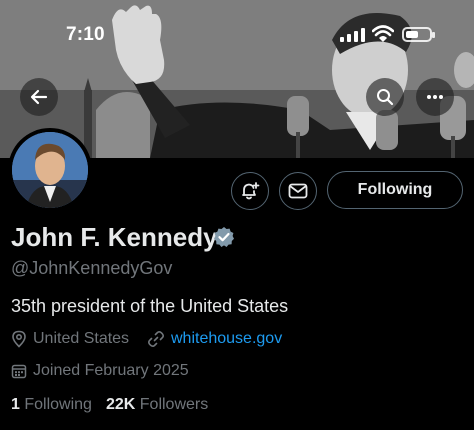 The width and height of the screenshot is (474, 430). Describe the element at coordinates (418, 34) in the screenshot. I see `battery-icon` at that location.